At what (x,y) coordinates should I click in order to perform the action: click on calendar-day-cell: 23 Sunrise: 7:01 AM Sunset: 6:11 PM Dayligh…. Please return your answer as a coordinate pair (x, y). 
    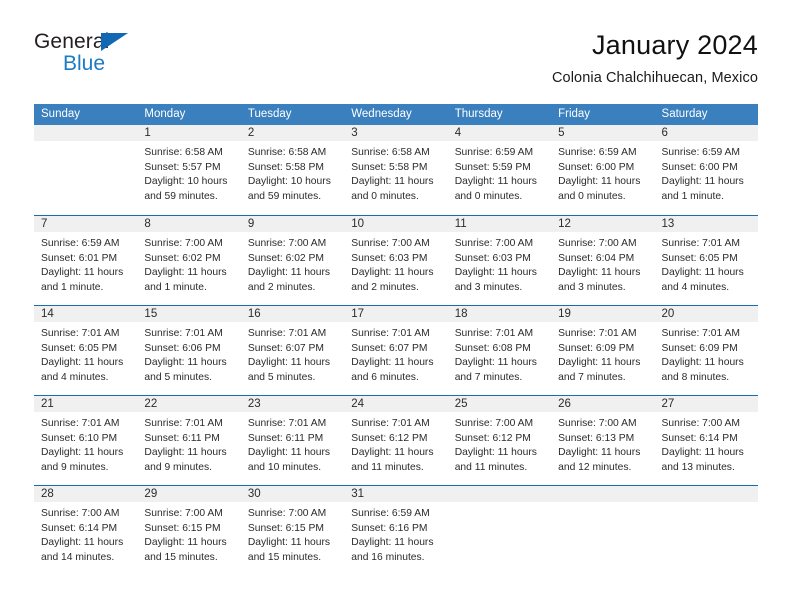
    Looking at the image, I should click on (292, 440).